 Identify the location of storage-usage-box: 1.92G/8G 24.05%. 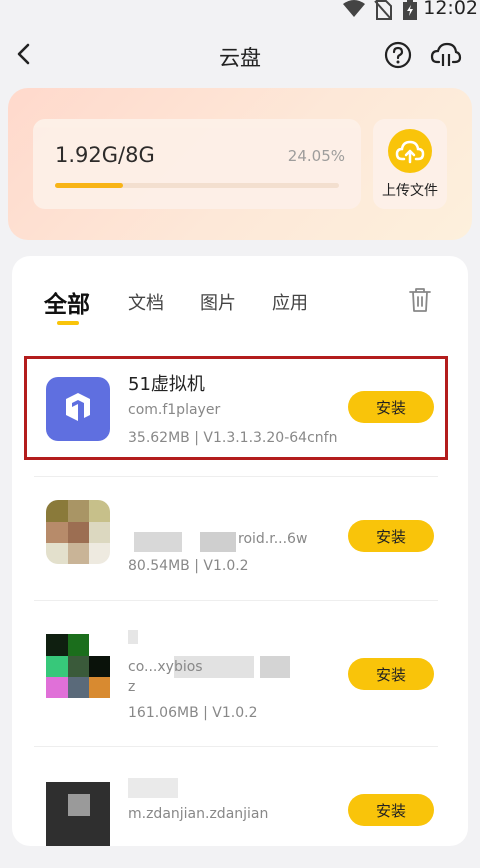
(197, 164).